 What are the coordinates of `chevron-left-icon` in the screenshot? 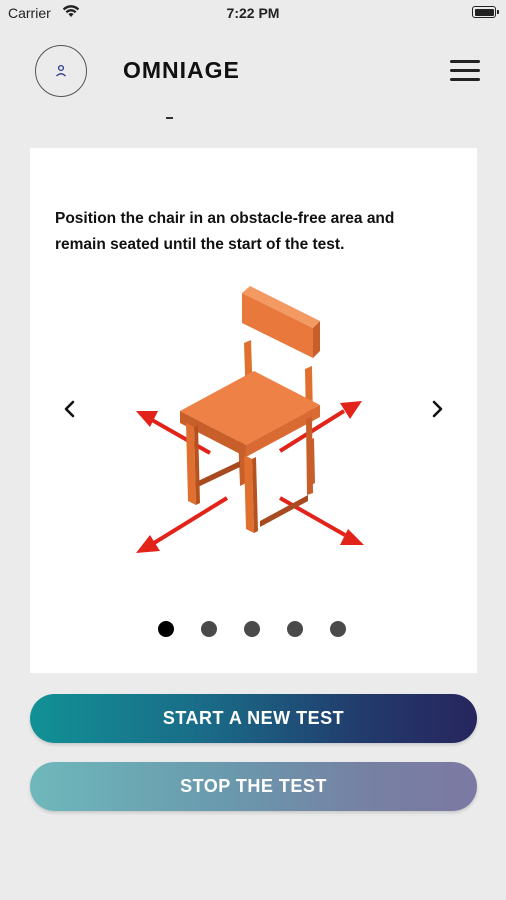 It's located at (69, 409).